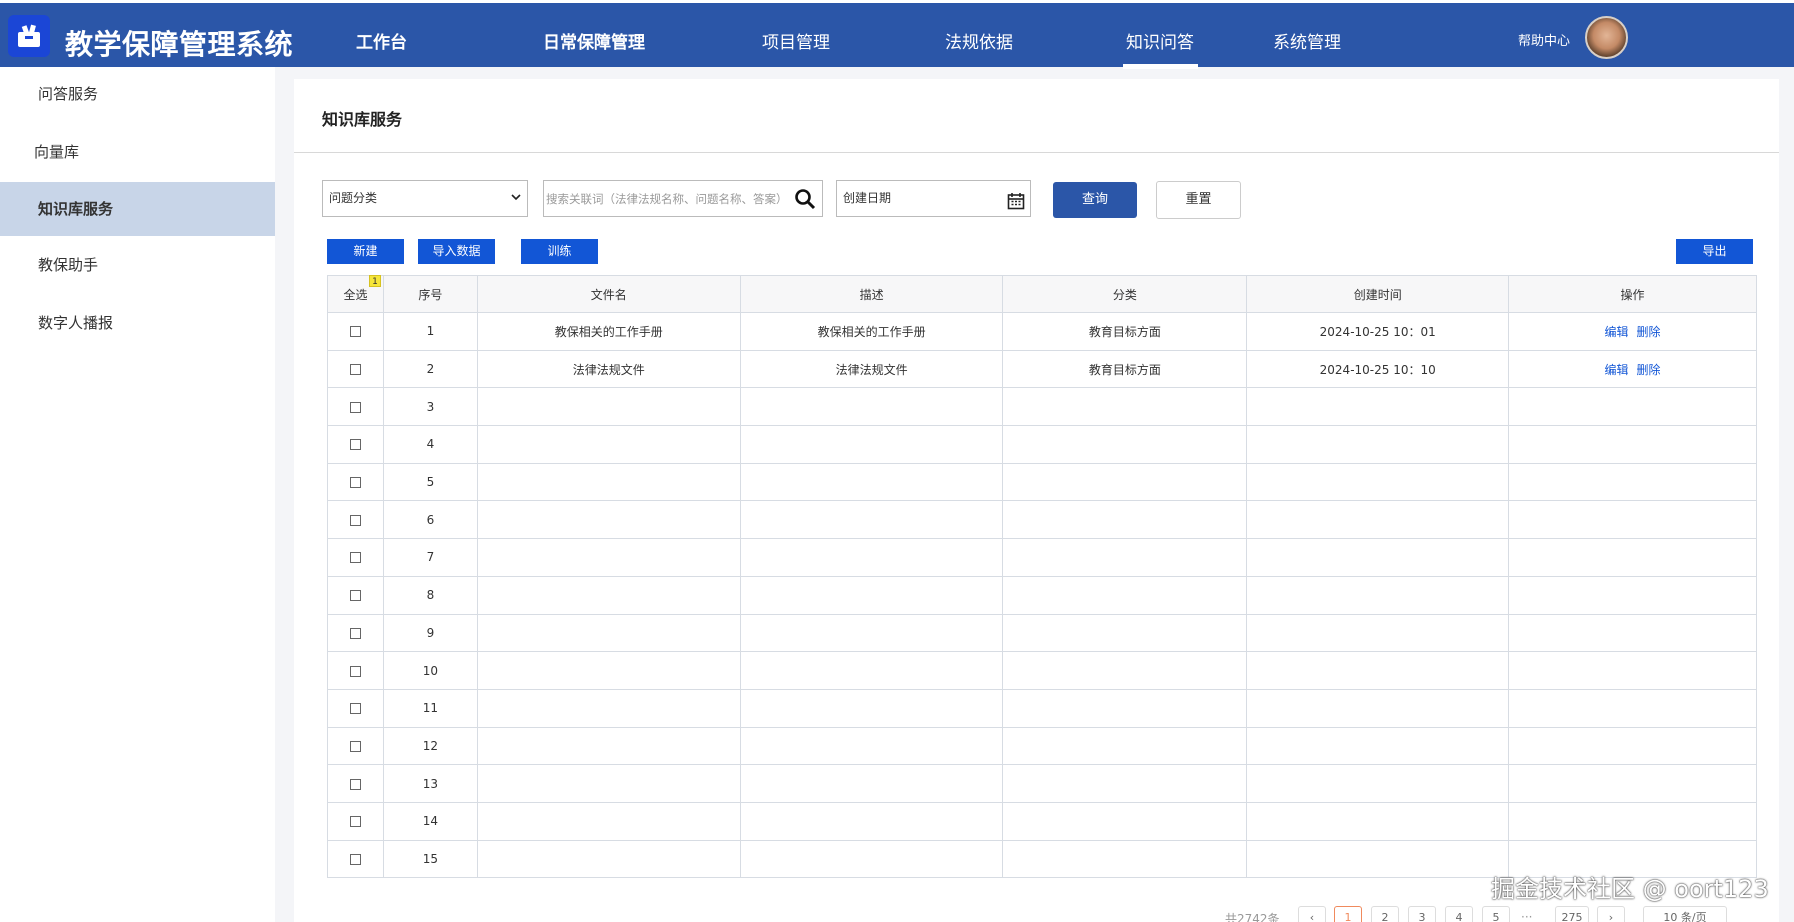  I want to click on cell-index: 15, so click(430, 859).